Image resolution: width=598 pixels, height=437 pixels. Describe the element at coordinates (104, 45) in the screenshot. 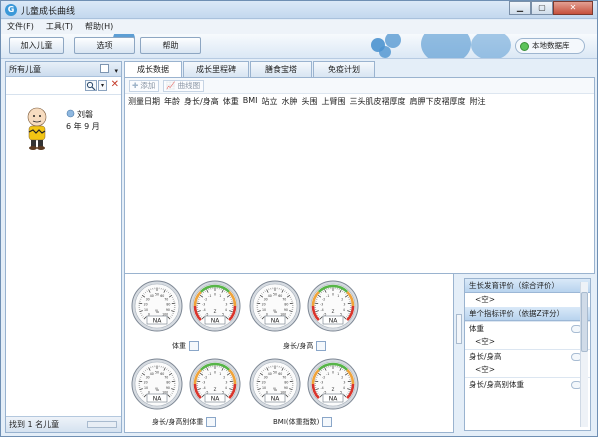

I see `options-button: 选项` at that location.